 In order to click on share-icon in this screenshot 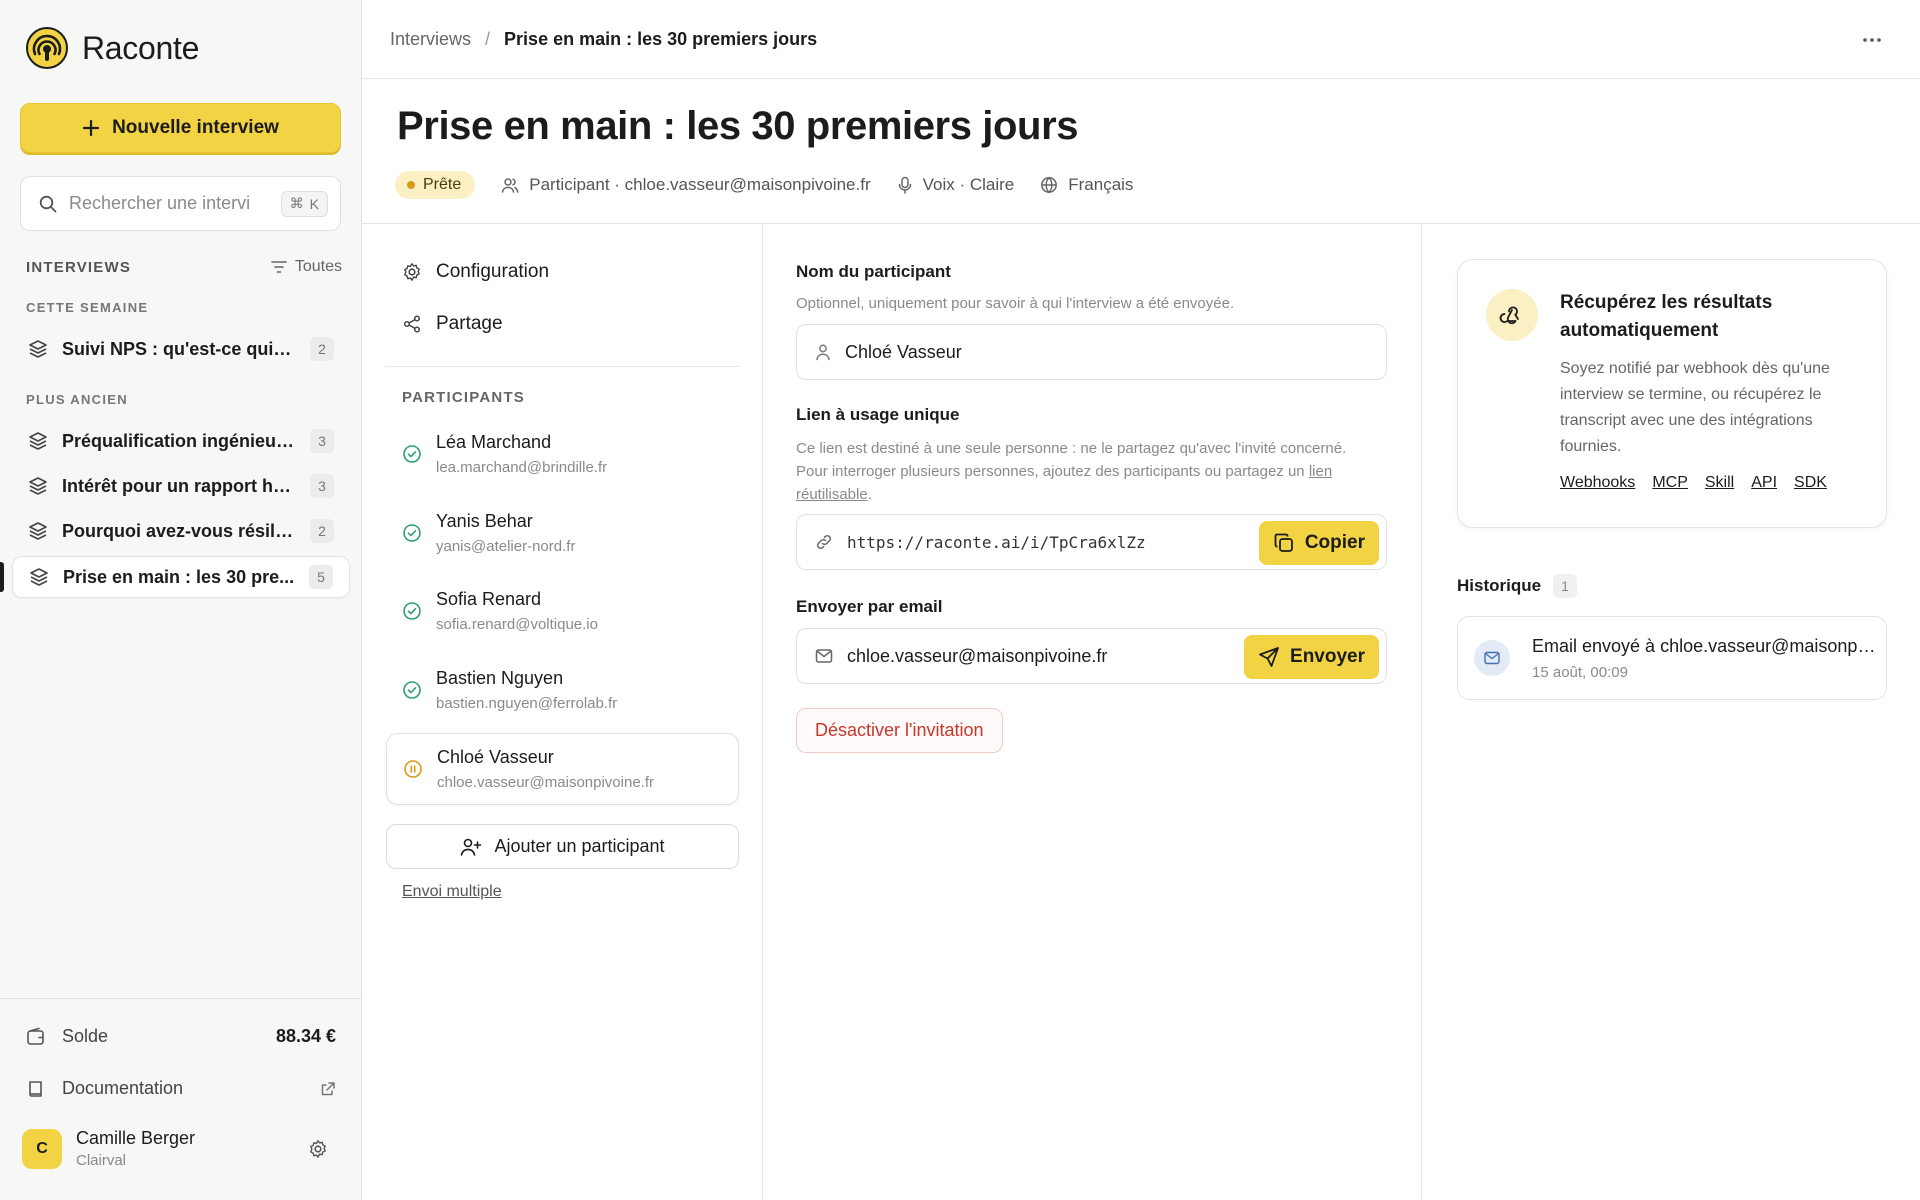, I will do `click(412, 324)`.